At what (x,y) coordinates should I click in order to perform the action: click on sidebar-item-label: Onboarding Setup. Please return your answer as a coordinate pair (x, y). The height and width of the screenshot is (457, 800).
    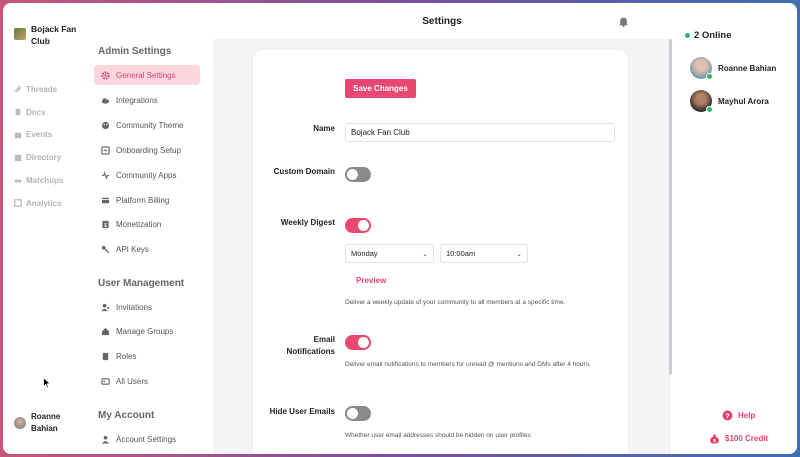
    Looking at the image, I should click on (148, 150).